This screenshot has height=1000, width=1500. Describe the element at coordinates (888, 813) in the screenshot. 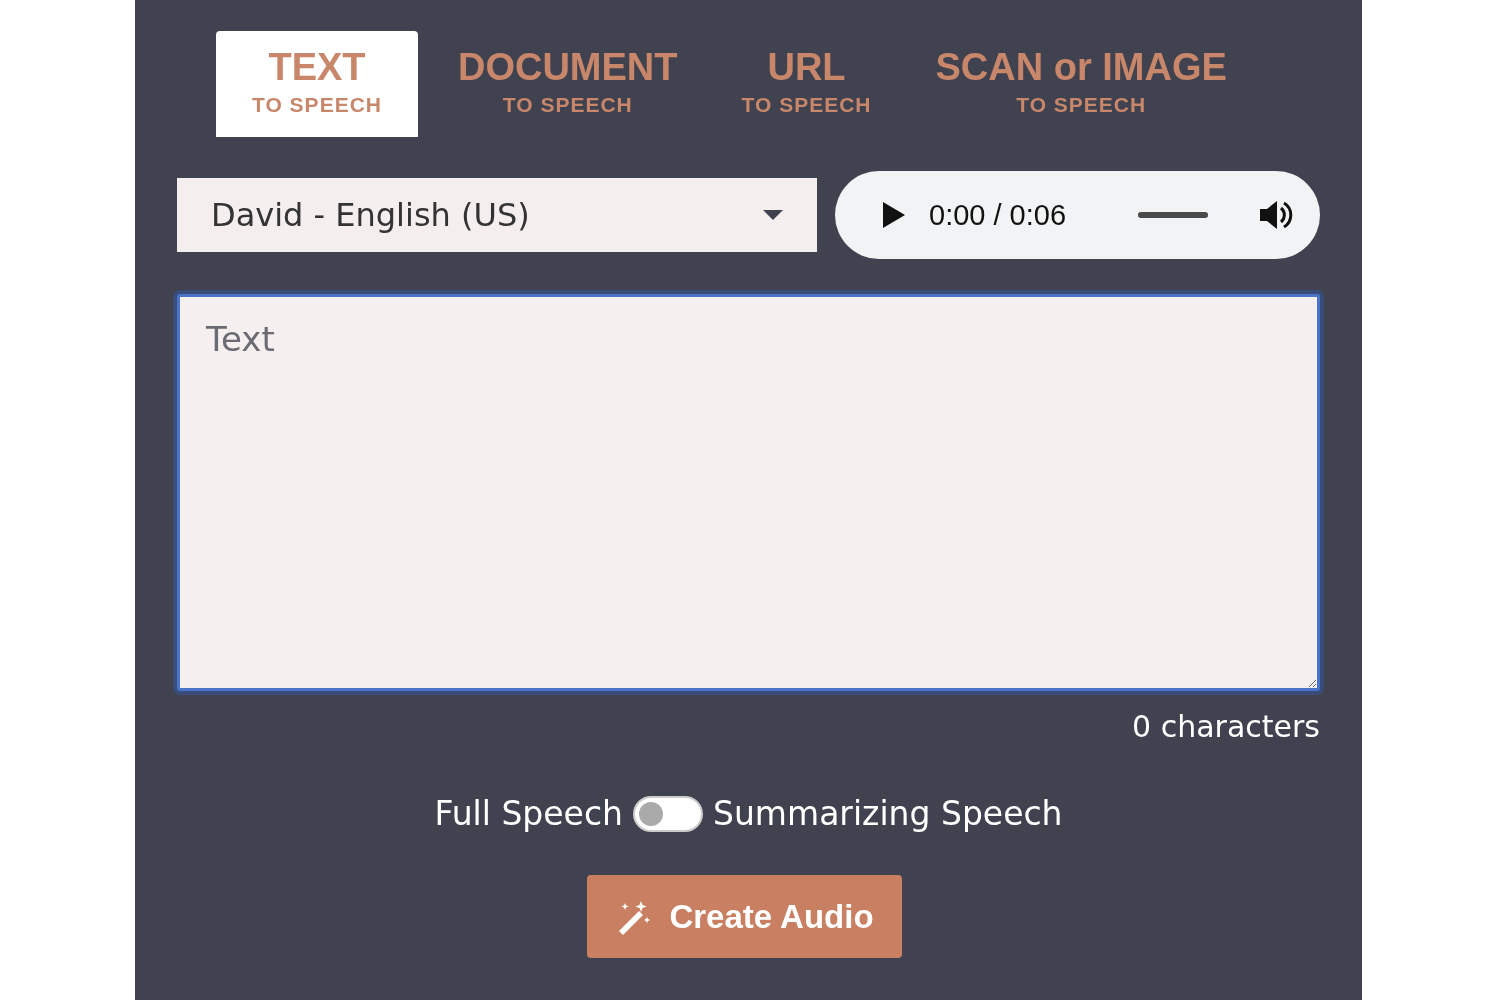

I see `toggle-label: Summarizing Speech` at that location.